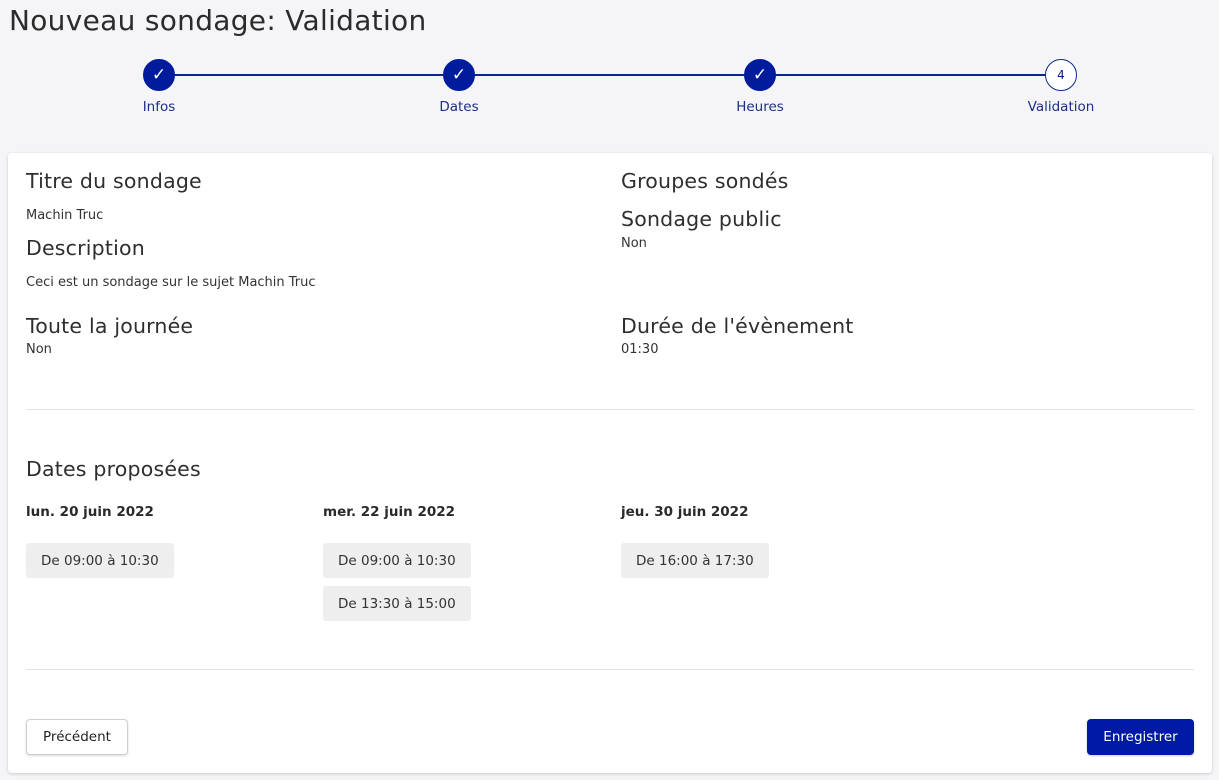  I want to click on step-label: Infos, so click(159, 107).